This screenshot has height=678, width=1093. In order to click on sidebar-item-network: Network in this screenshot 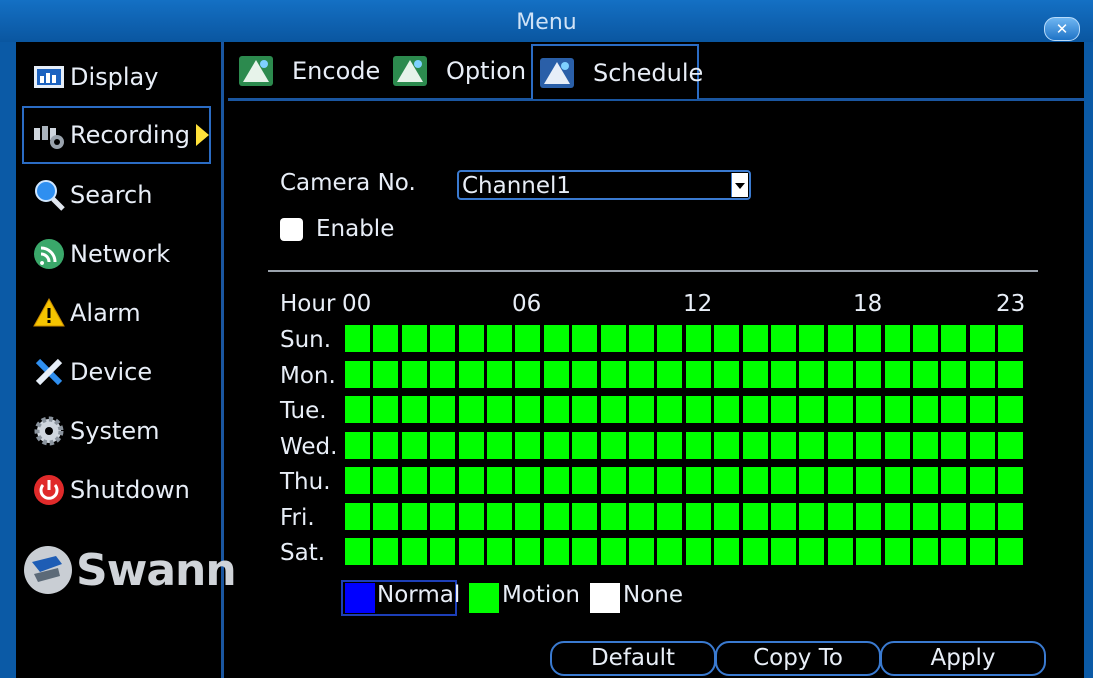, I will do `click(117, 254)`.